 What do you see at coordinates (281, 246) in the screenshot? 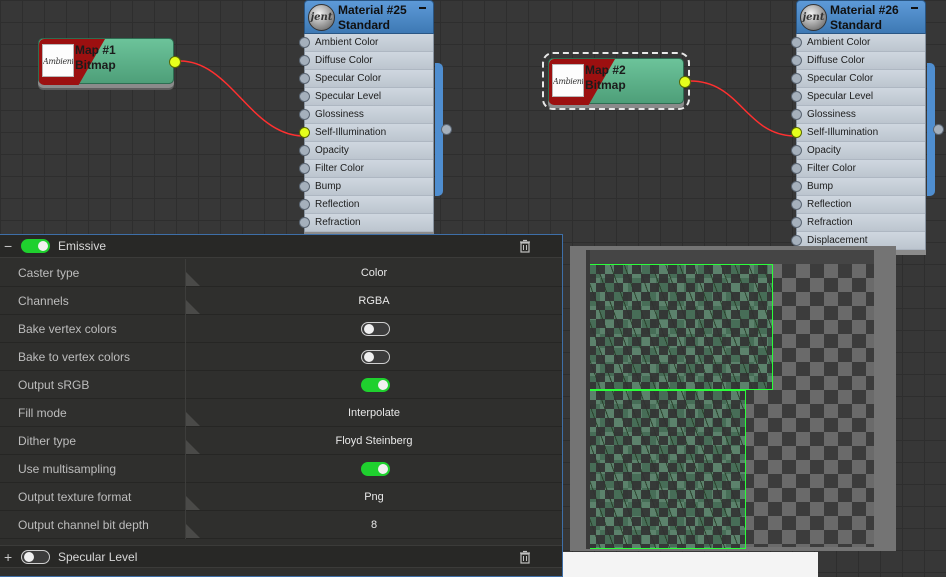
I see `emissive-section-header: − Emissive` at bounding box center [281, 246].